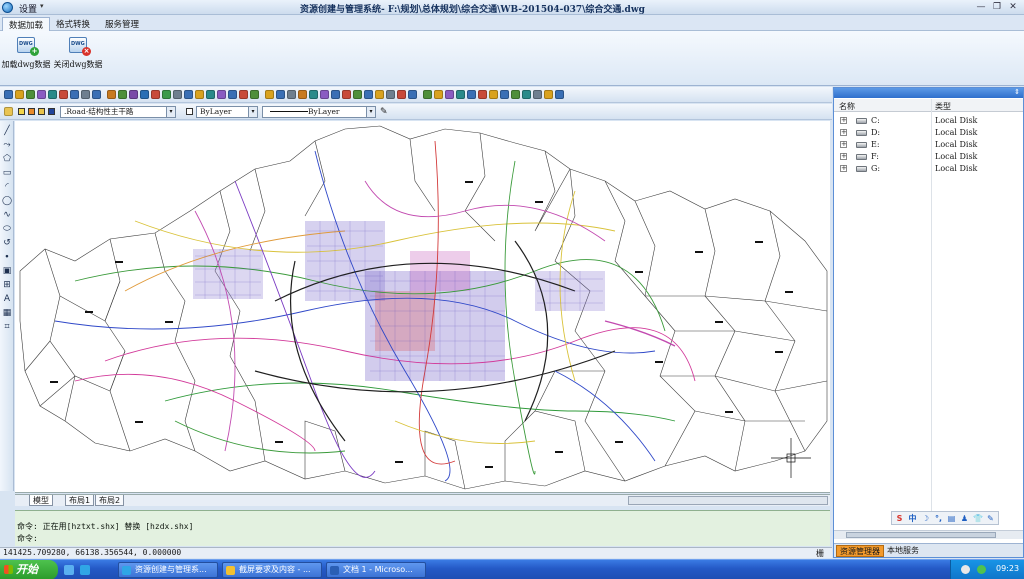 This screenshot has height=579, width=1024. Describe the element at coordinates (928, 145) in the screenshot. I see `drive-row-e: + E: Local Disk` at that location.